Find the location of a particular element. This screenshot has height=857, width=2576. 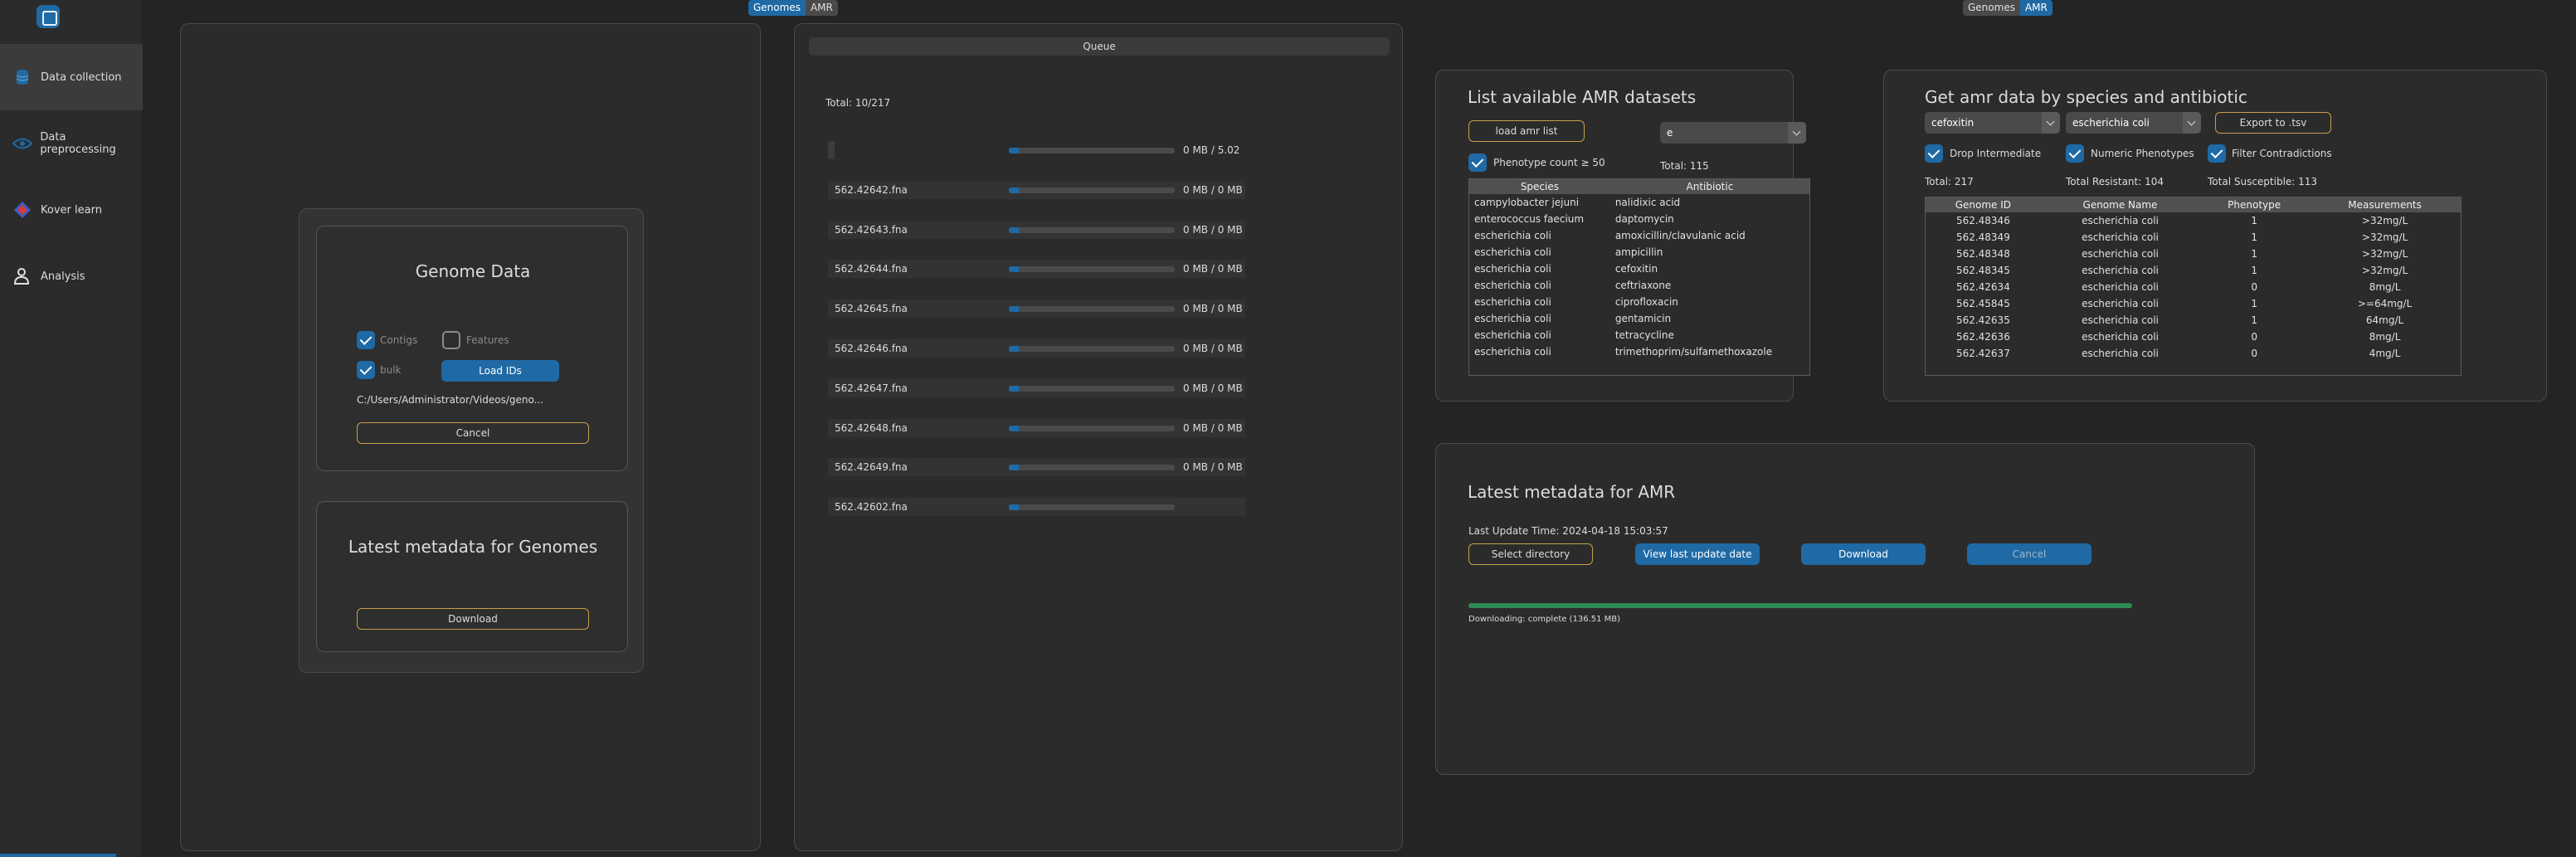

sidebar-item-label: Data collection is located at coordinates (81, 77).